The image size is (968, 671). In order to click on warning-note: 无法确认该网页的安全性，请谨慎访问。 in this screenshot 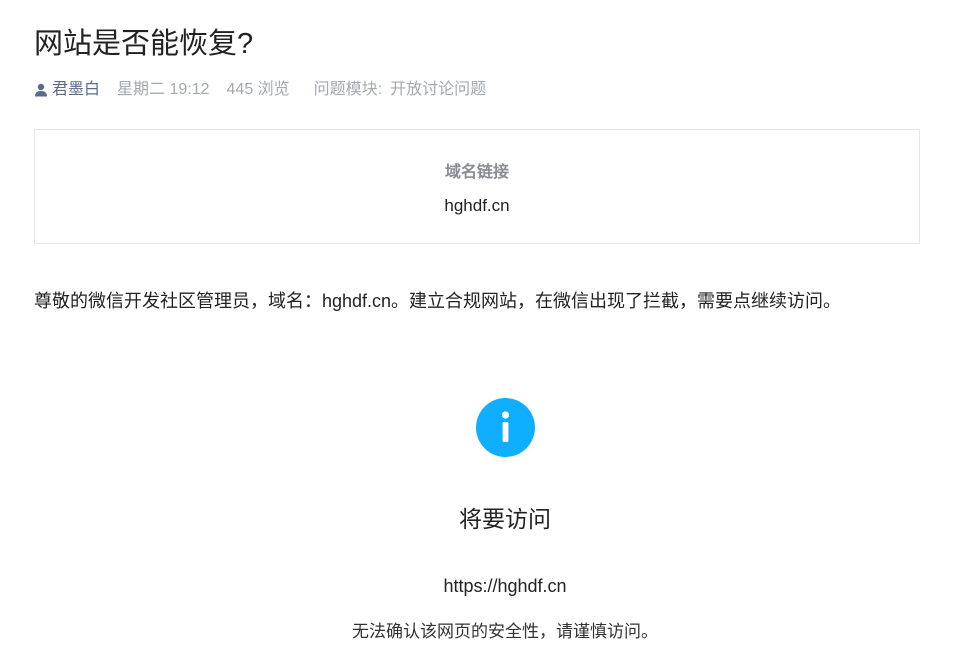, I will do `click(505, 631)`.